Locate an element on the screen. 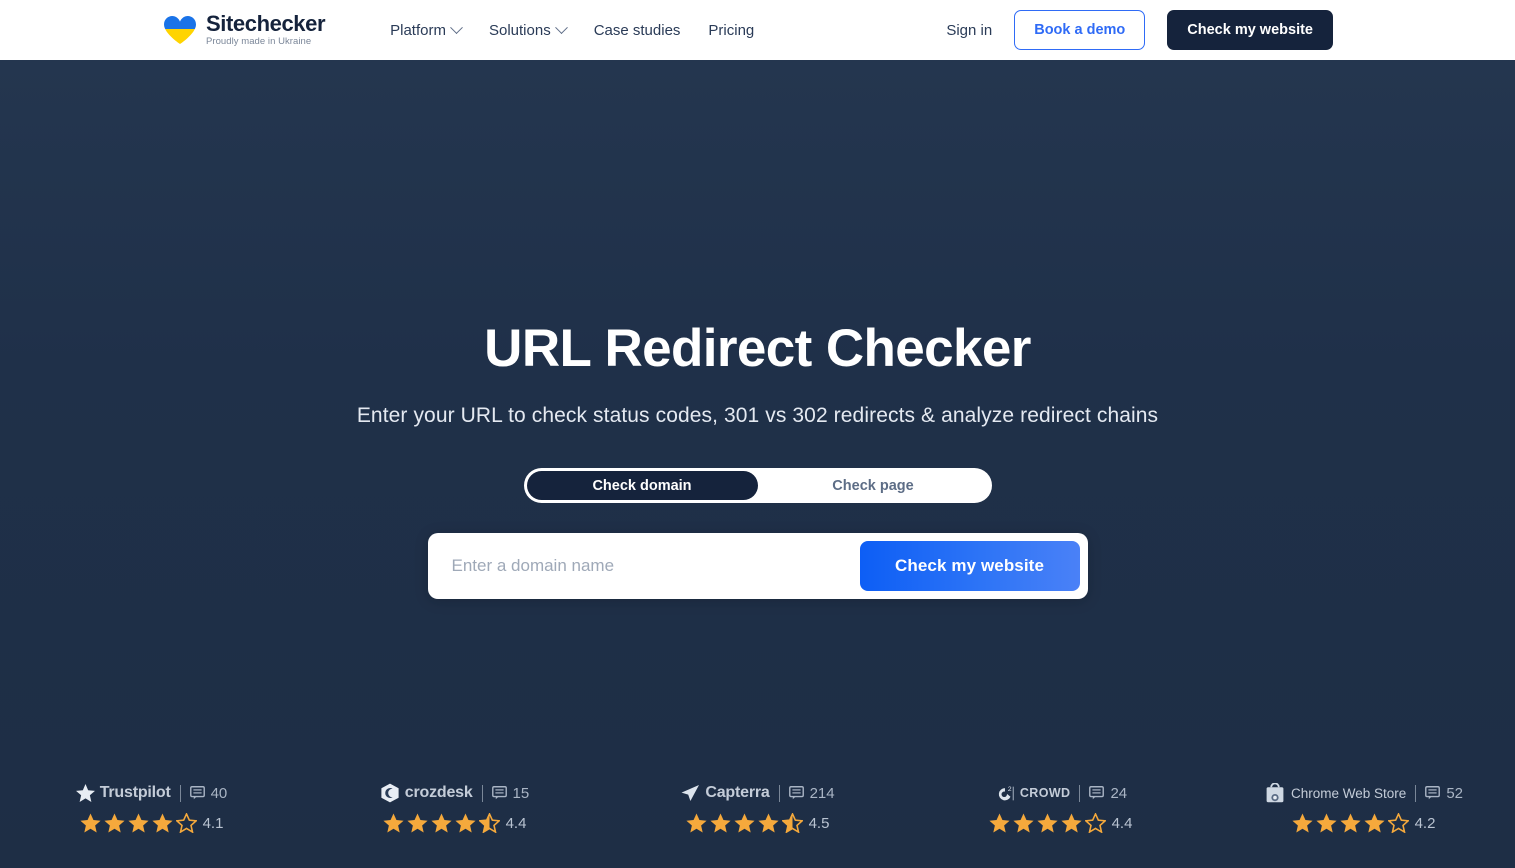 The height and width of the screenshot is (868, 1515). review-count-group: 52 is located at coordinates (1444, 793).